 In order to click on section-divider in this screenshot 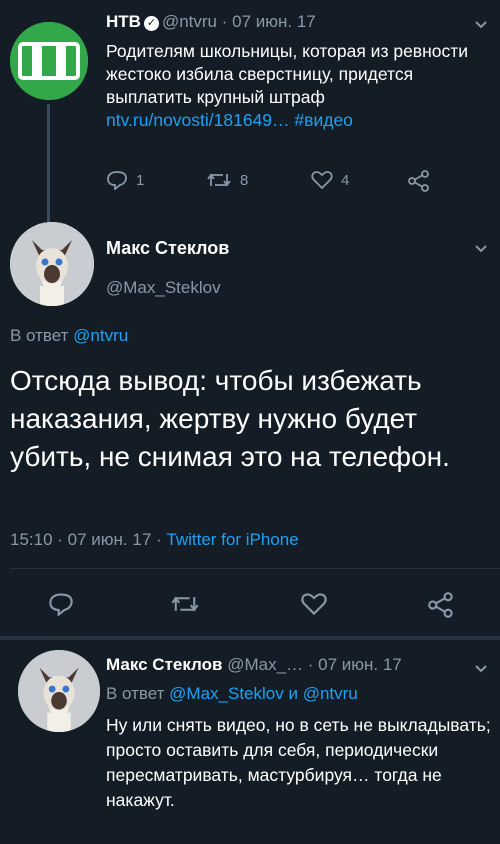, I will do `click(250, 638)`.